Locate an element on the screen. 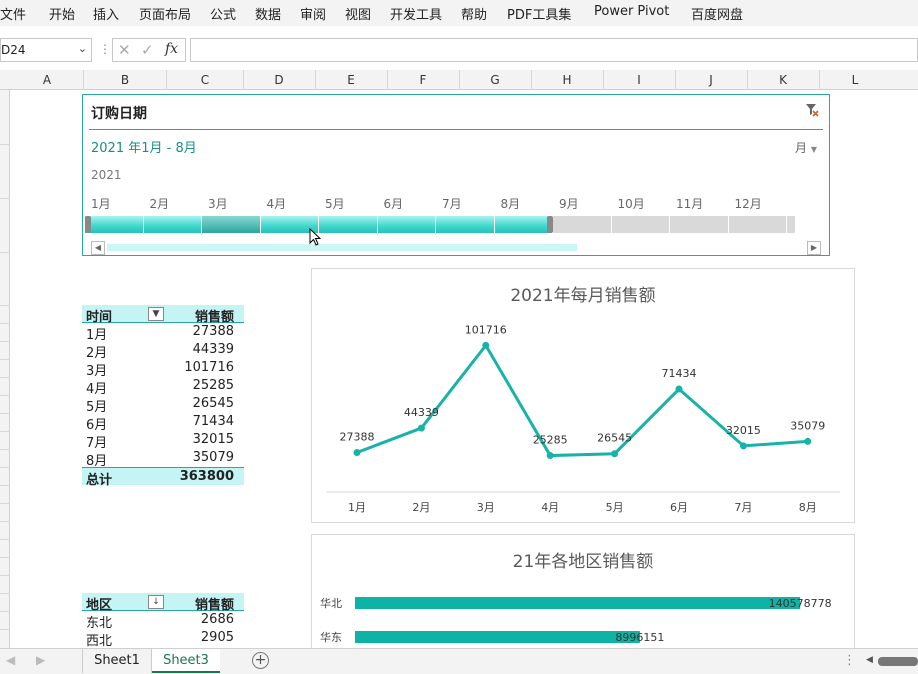 The image size is (918, 674). data-label: 27388 is located at coordinates (357, 437).